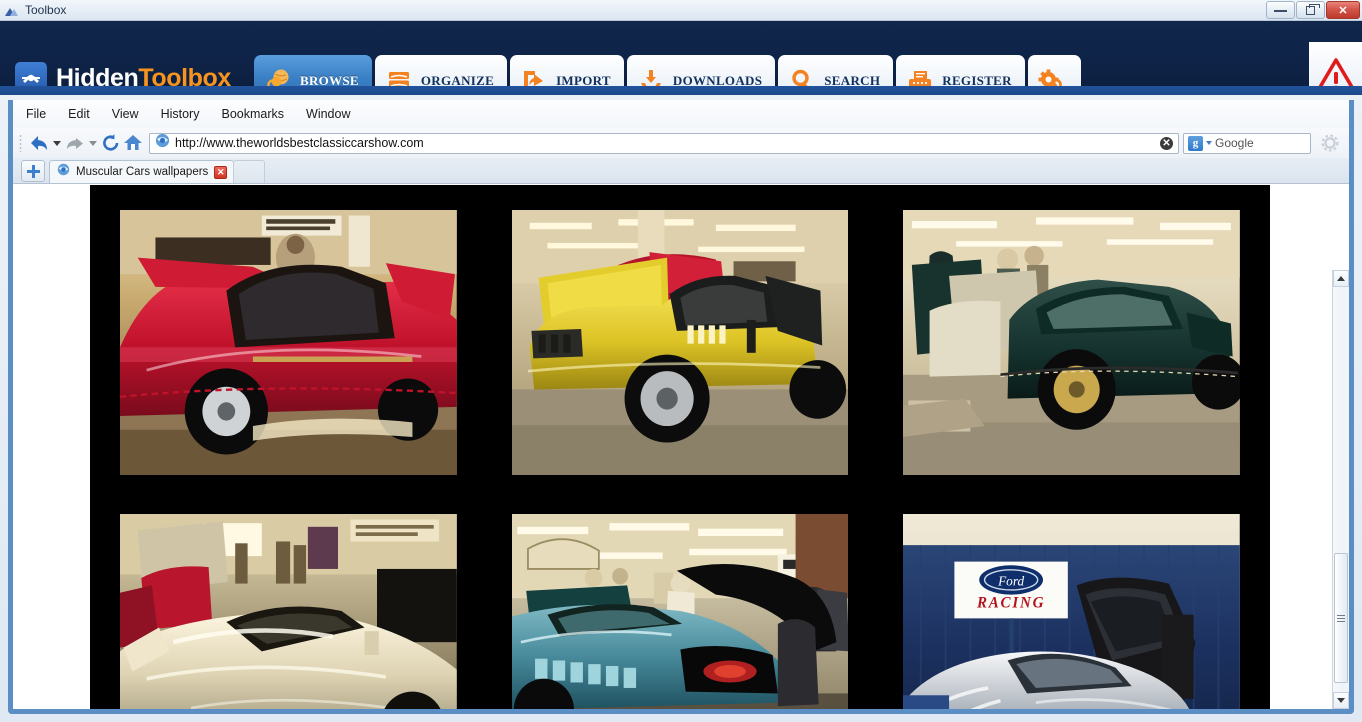  What do you see at coordinates (288, 611) in the screenshot?
I see `photo-silver-corvette` at bounding box center [288, 611].